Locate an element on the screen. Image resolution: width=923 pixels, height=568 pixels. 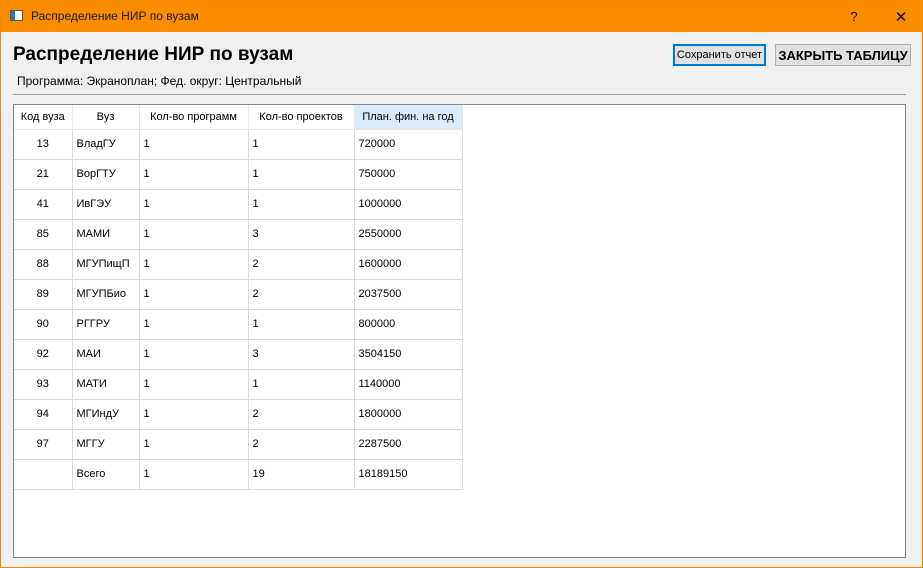
table-row: 97 МГГУ 1 2 2287500 is located at coordinates (238, 444).